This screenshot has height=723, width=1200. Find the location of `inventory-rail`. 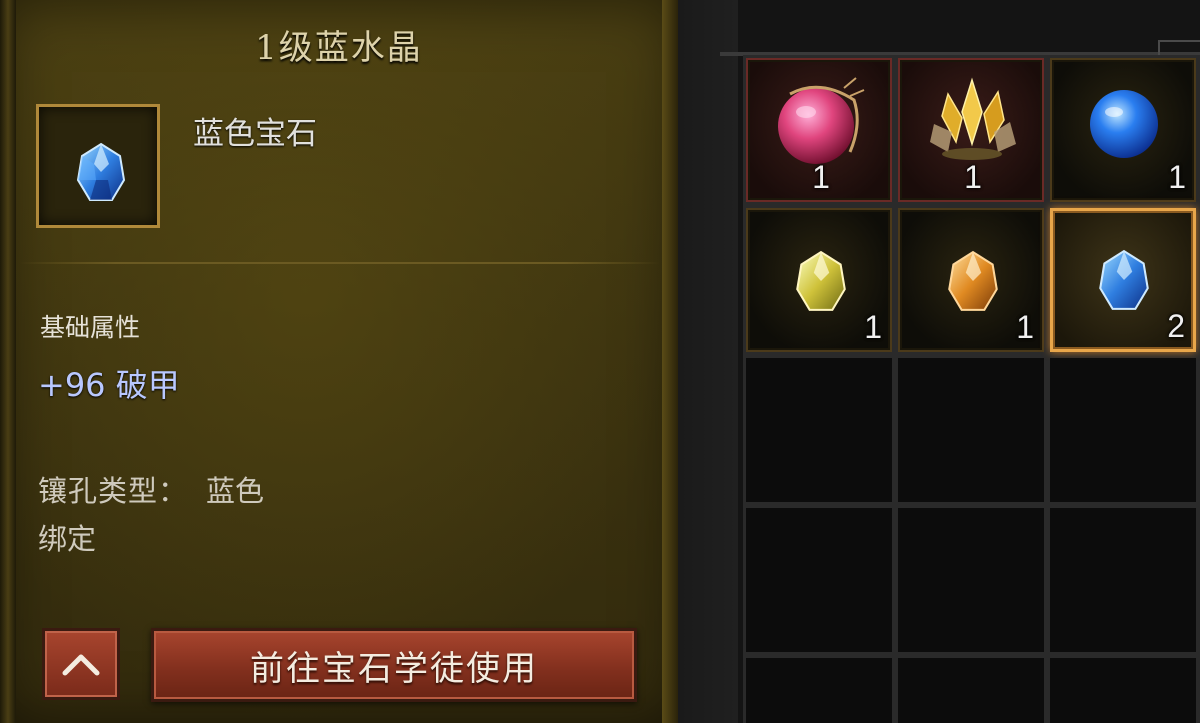

inventory-rail is located at coordinates (708, 361).